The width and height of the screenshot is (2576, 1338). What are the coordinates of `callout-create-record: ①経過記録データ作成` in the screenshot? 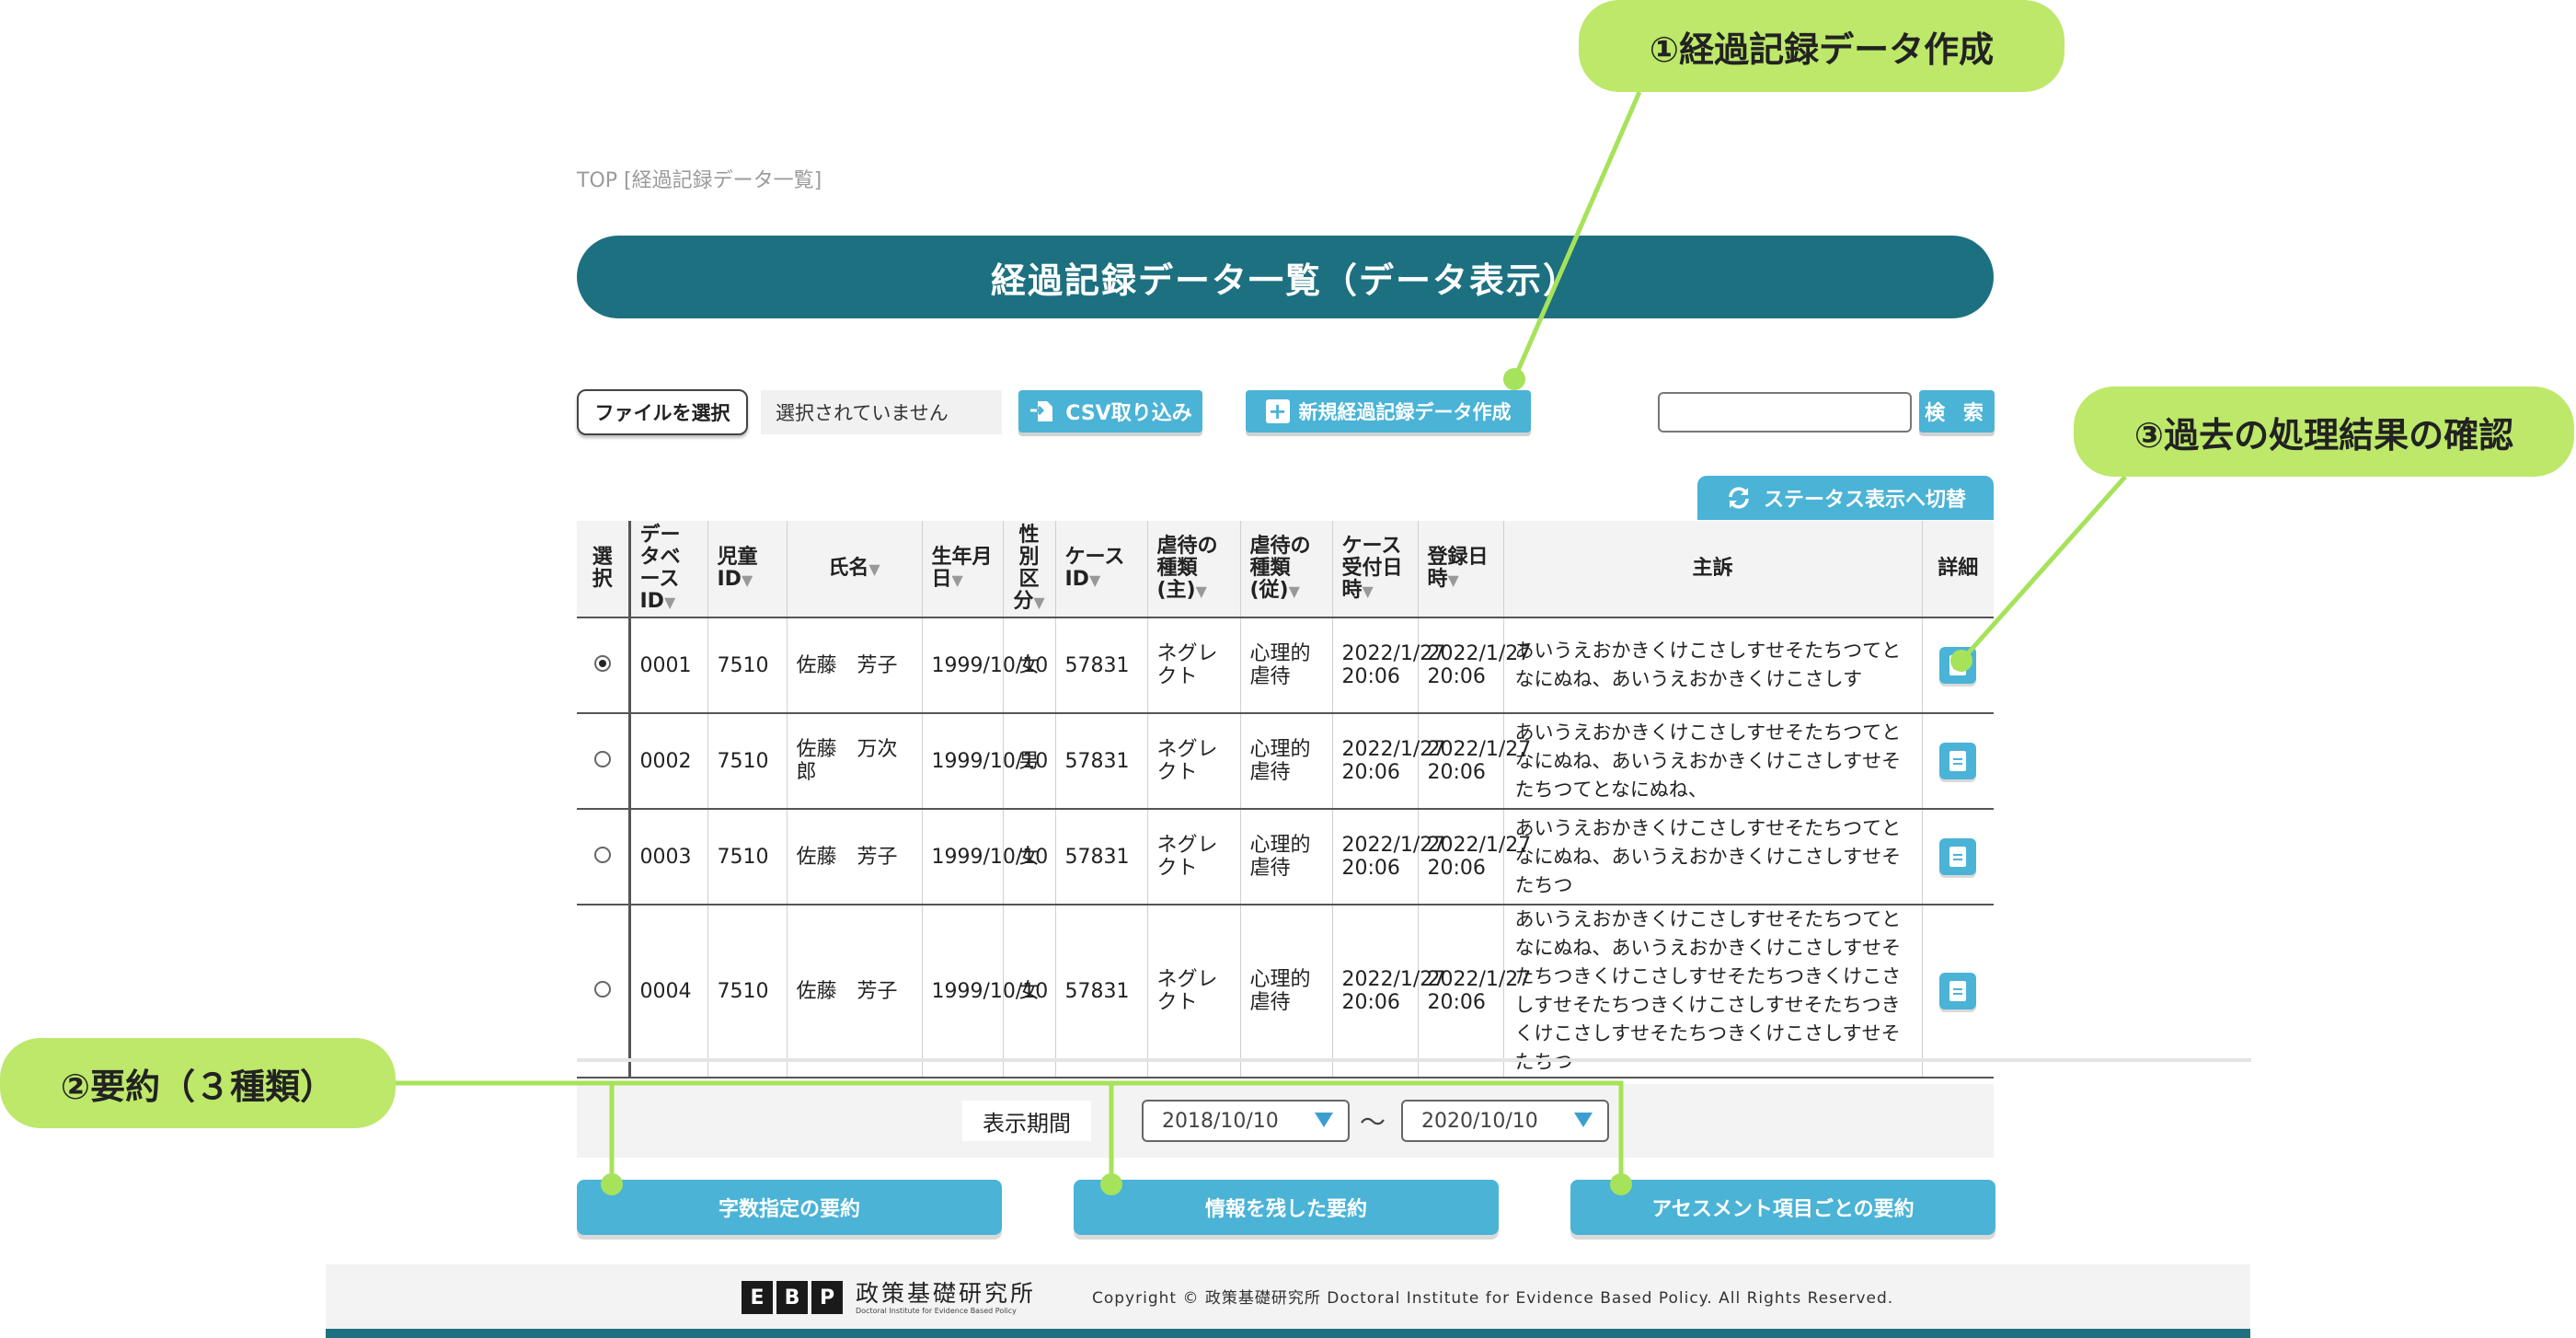 It's located at (1821, 46).